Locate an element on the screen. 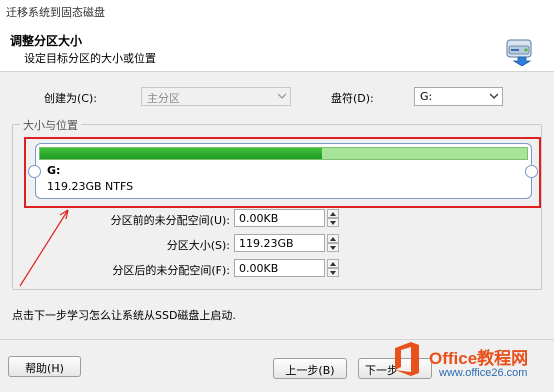 The image size is (554, 392). drive-letter-value: G: is located at coordinates (426, 96).